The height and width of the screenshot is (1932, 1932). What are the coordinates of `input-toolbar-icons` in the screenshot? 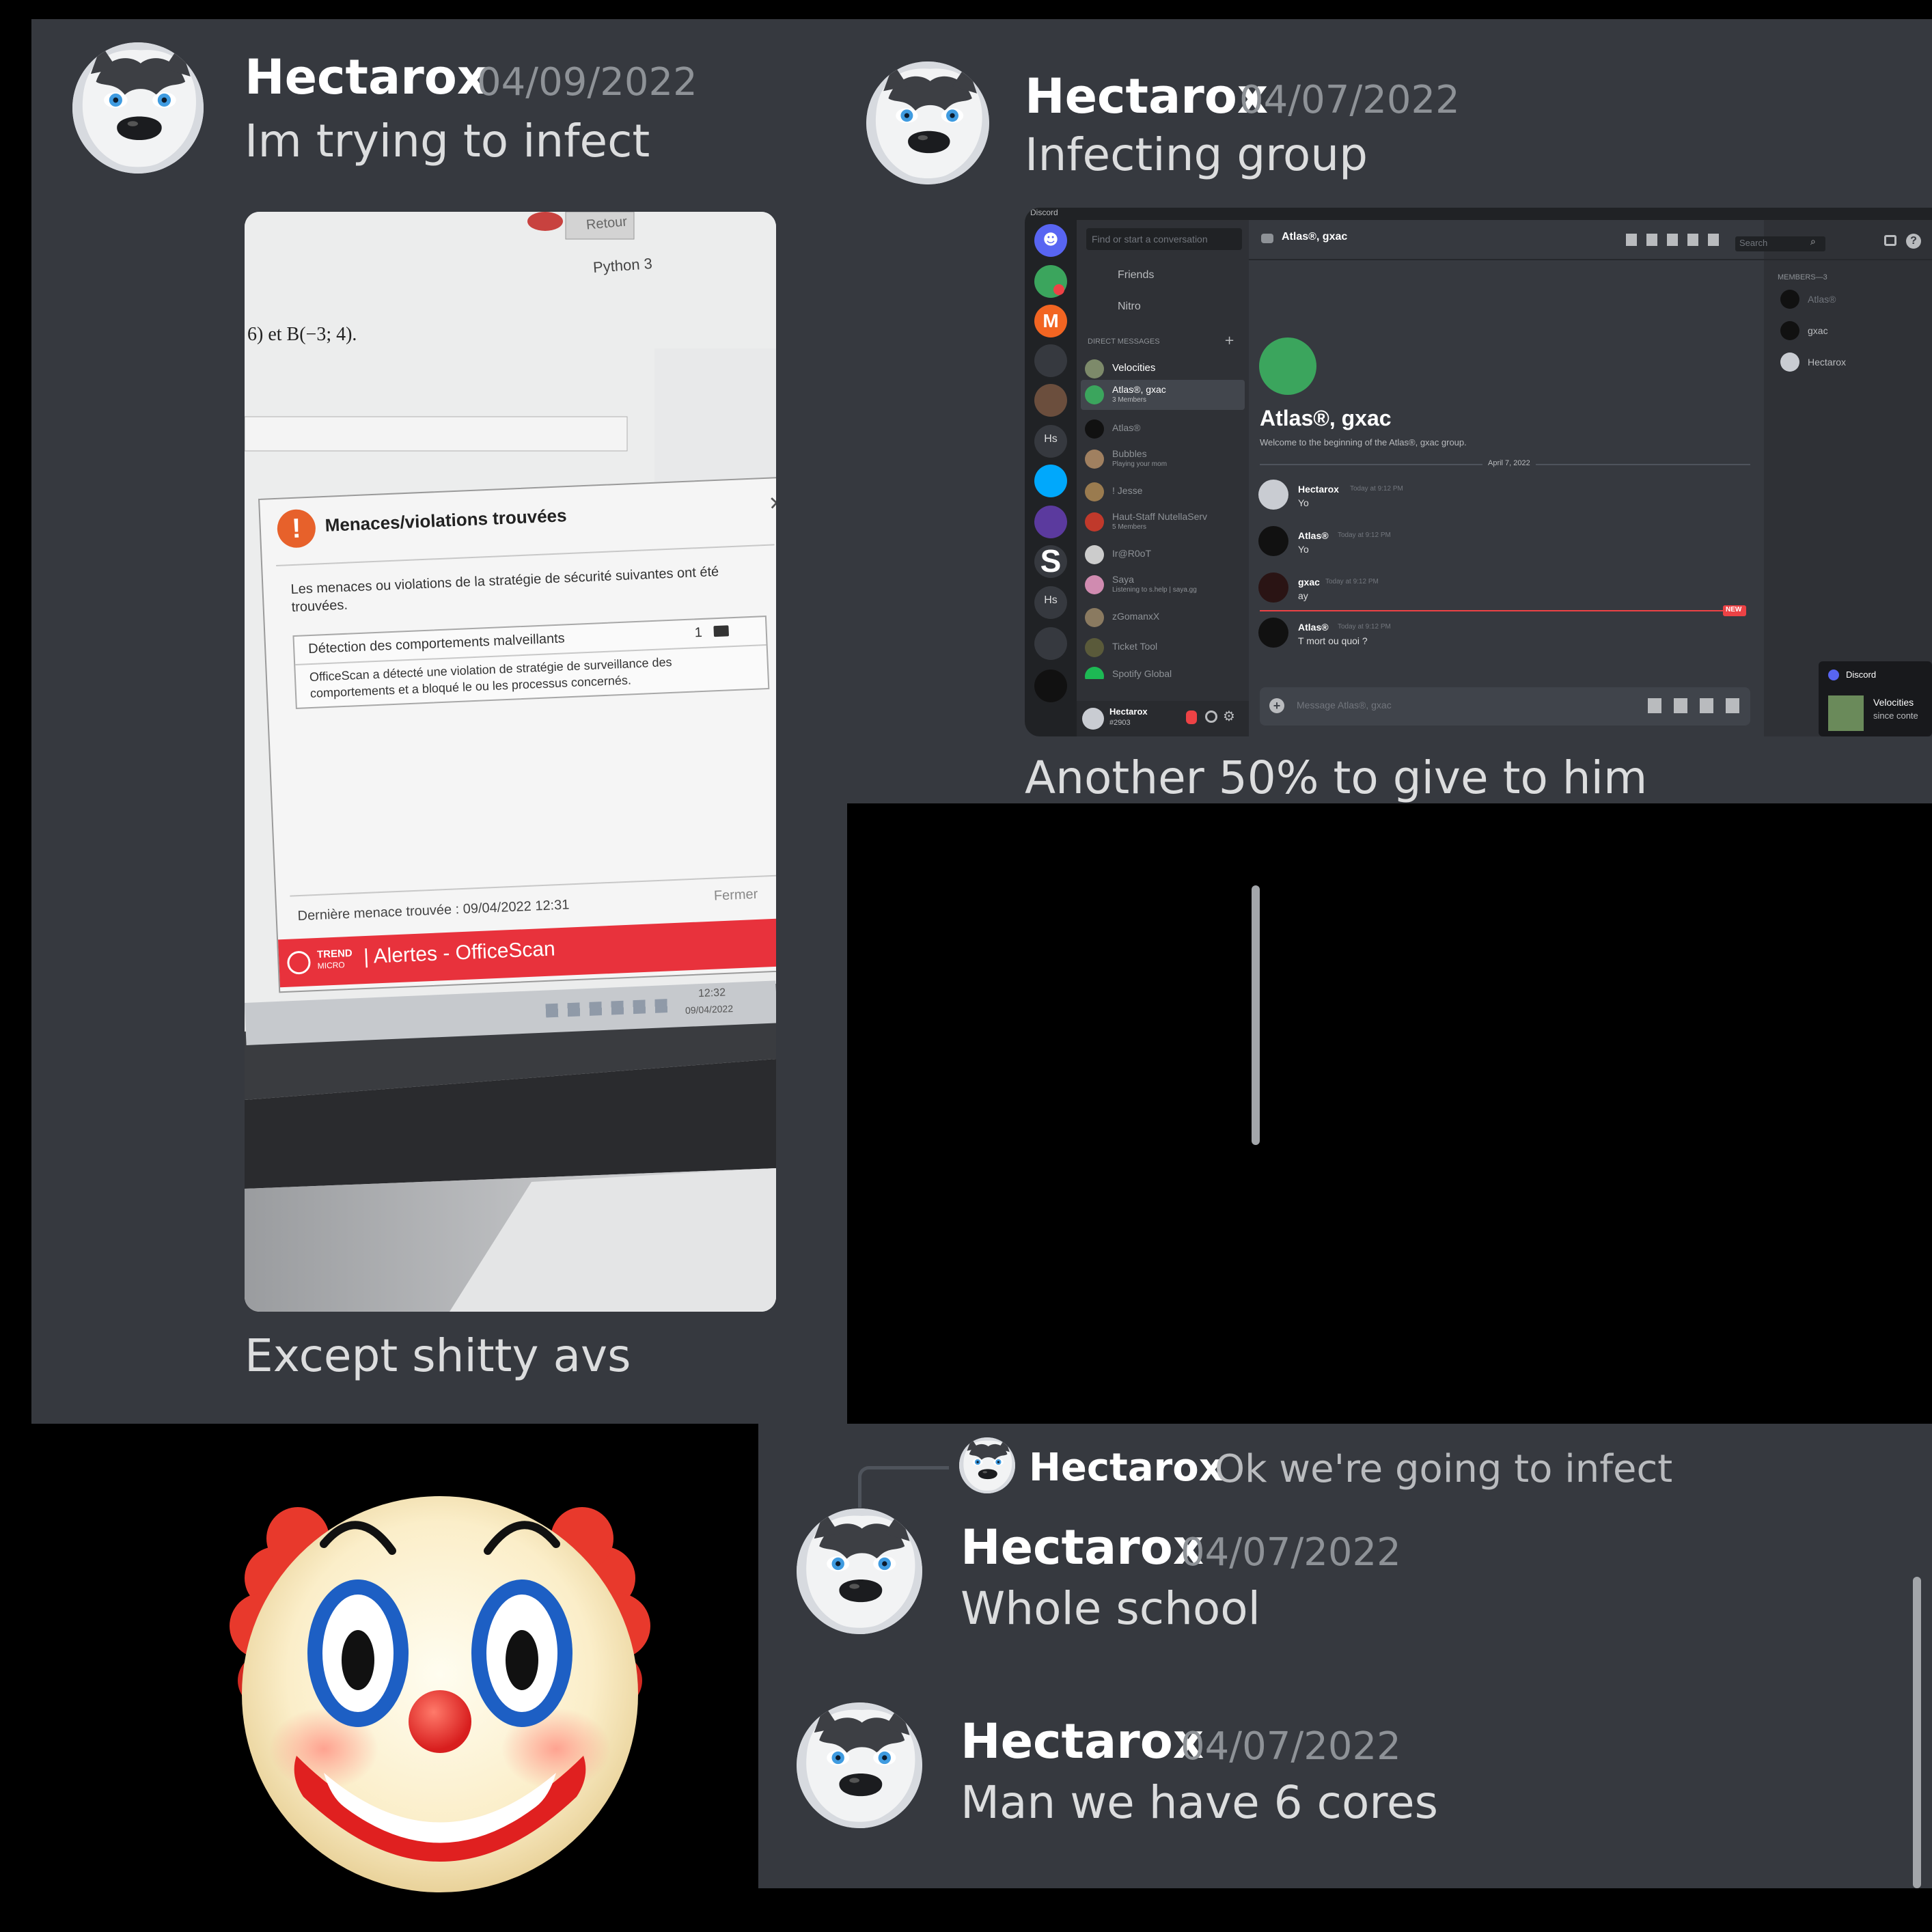 It's located at (1694, 706).